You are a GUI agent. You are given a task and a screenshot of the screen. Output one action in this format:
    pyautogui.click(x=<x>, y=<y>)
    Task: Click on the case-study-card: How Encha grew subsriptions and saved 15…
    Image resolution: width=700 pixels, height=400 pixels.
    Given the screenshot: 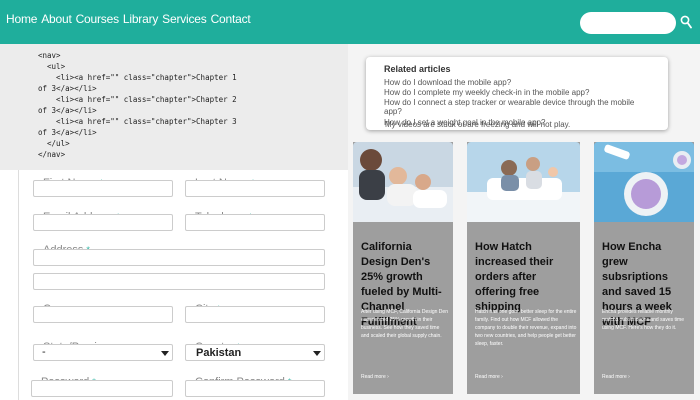 What is the action you would take?
    pyautogui.click(x=644, y=268)
    